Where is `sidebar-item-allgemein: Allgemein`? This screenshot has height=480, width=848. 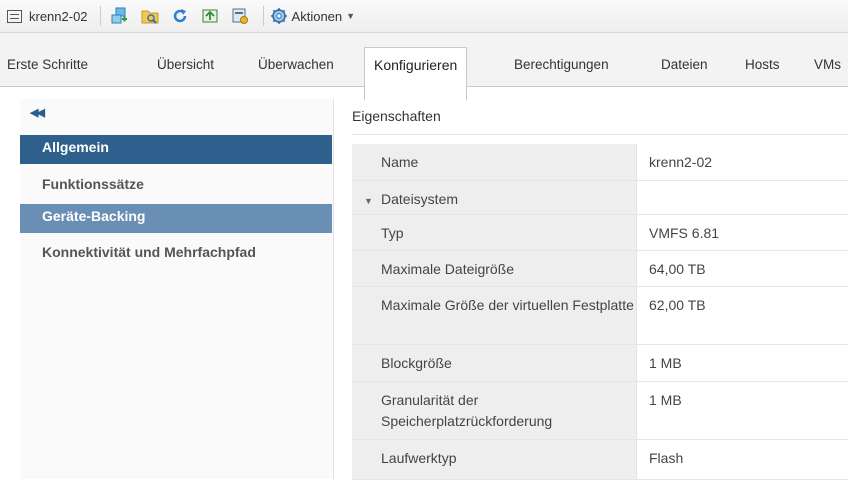 sidebar-item-allgemein: Allgemein is located at coordinates (176, 149).